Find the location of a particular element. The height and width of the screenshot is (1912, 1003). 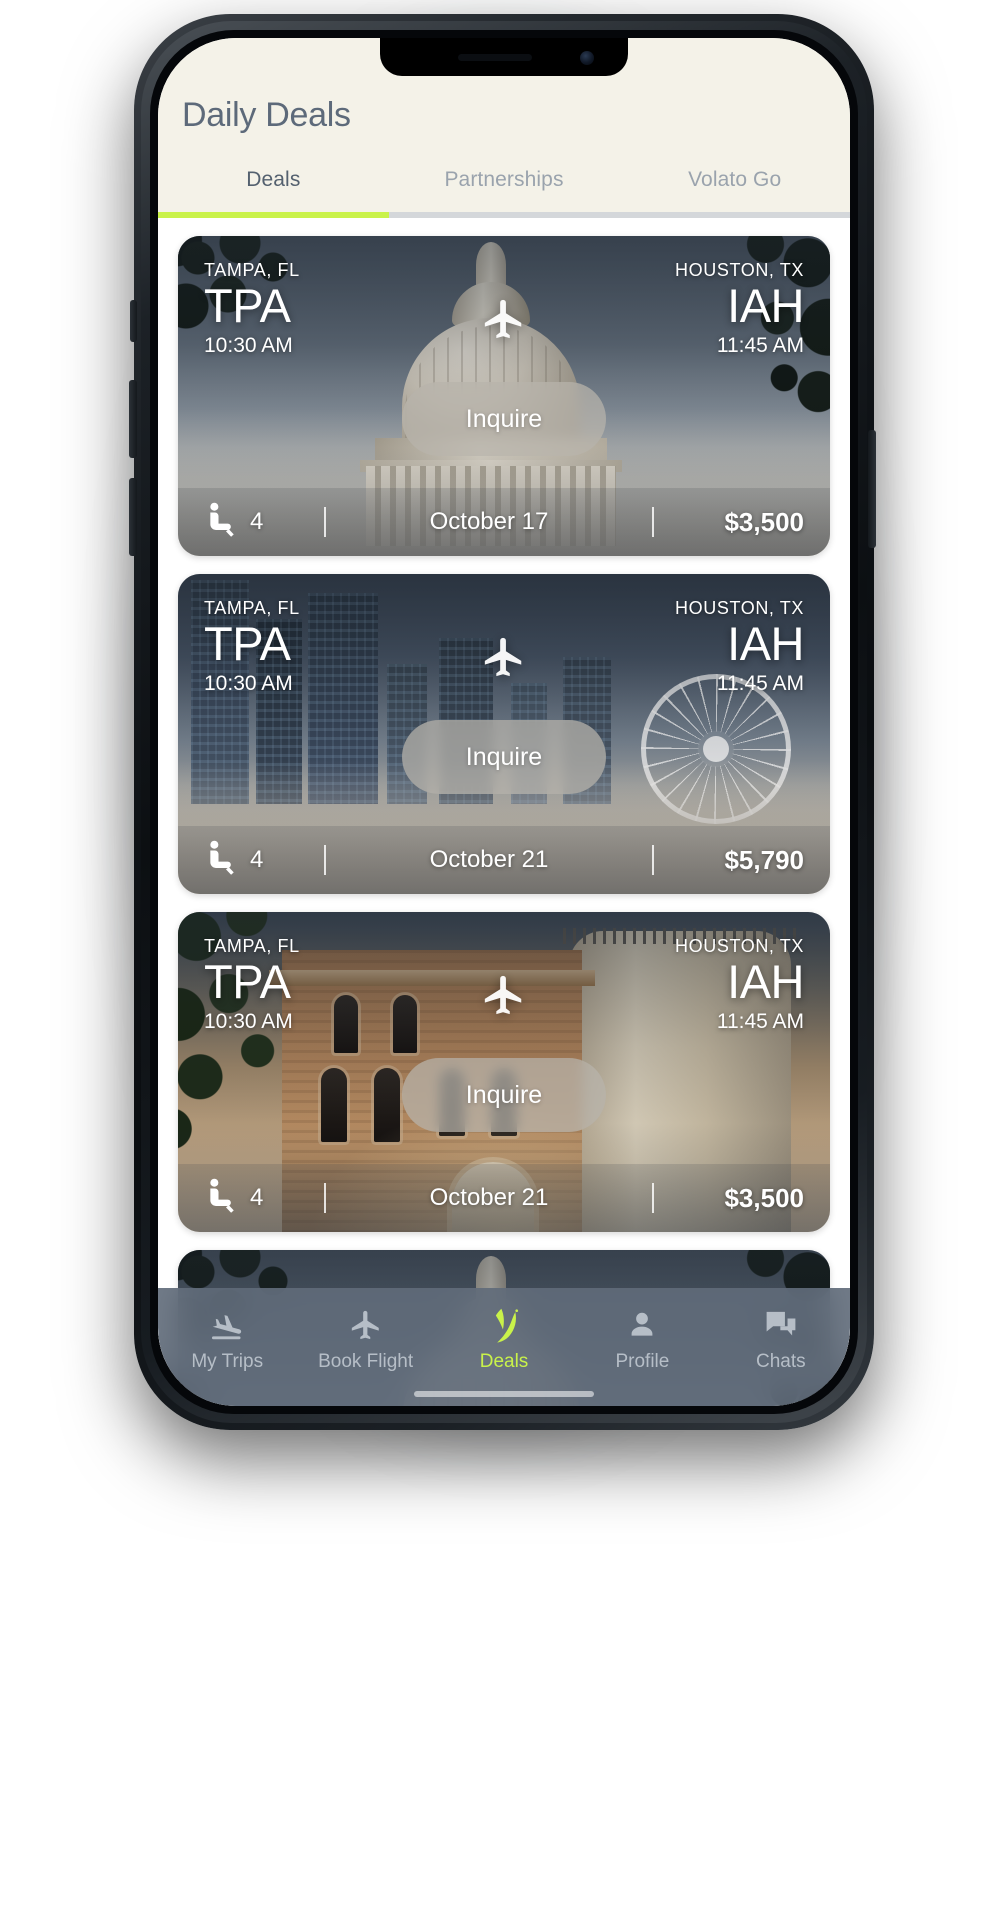

card-footer: 4 October 21 $5,790 is located at coordinates (504, 860).